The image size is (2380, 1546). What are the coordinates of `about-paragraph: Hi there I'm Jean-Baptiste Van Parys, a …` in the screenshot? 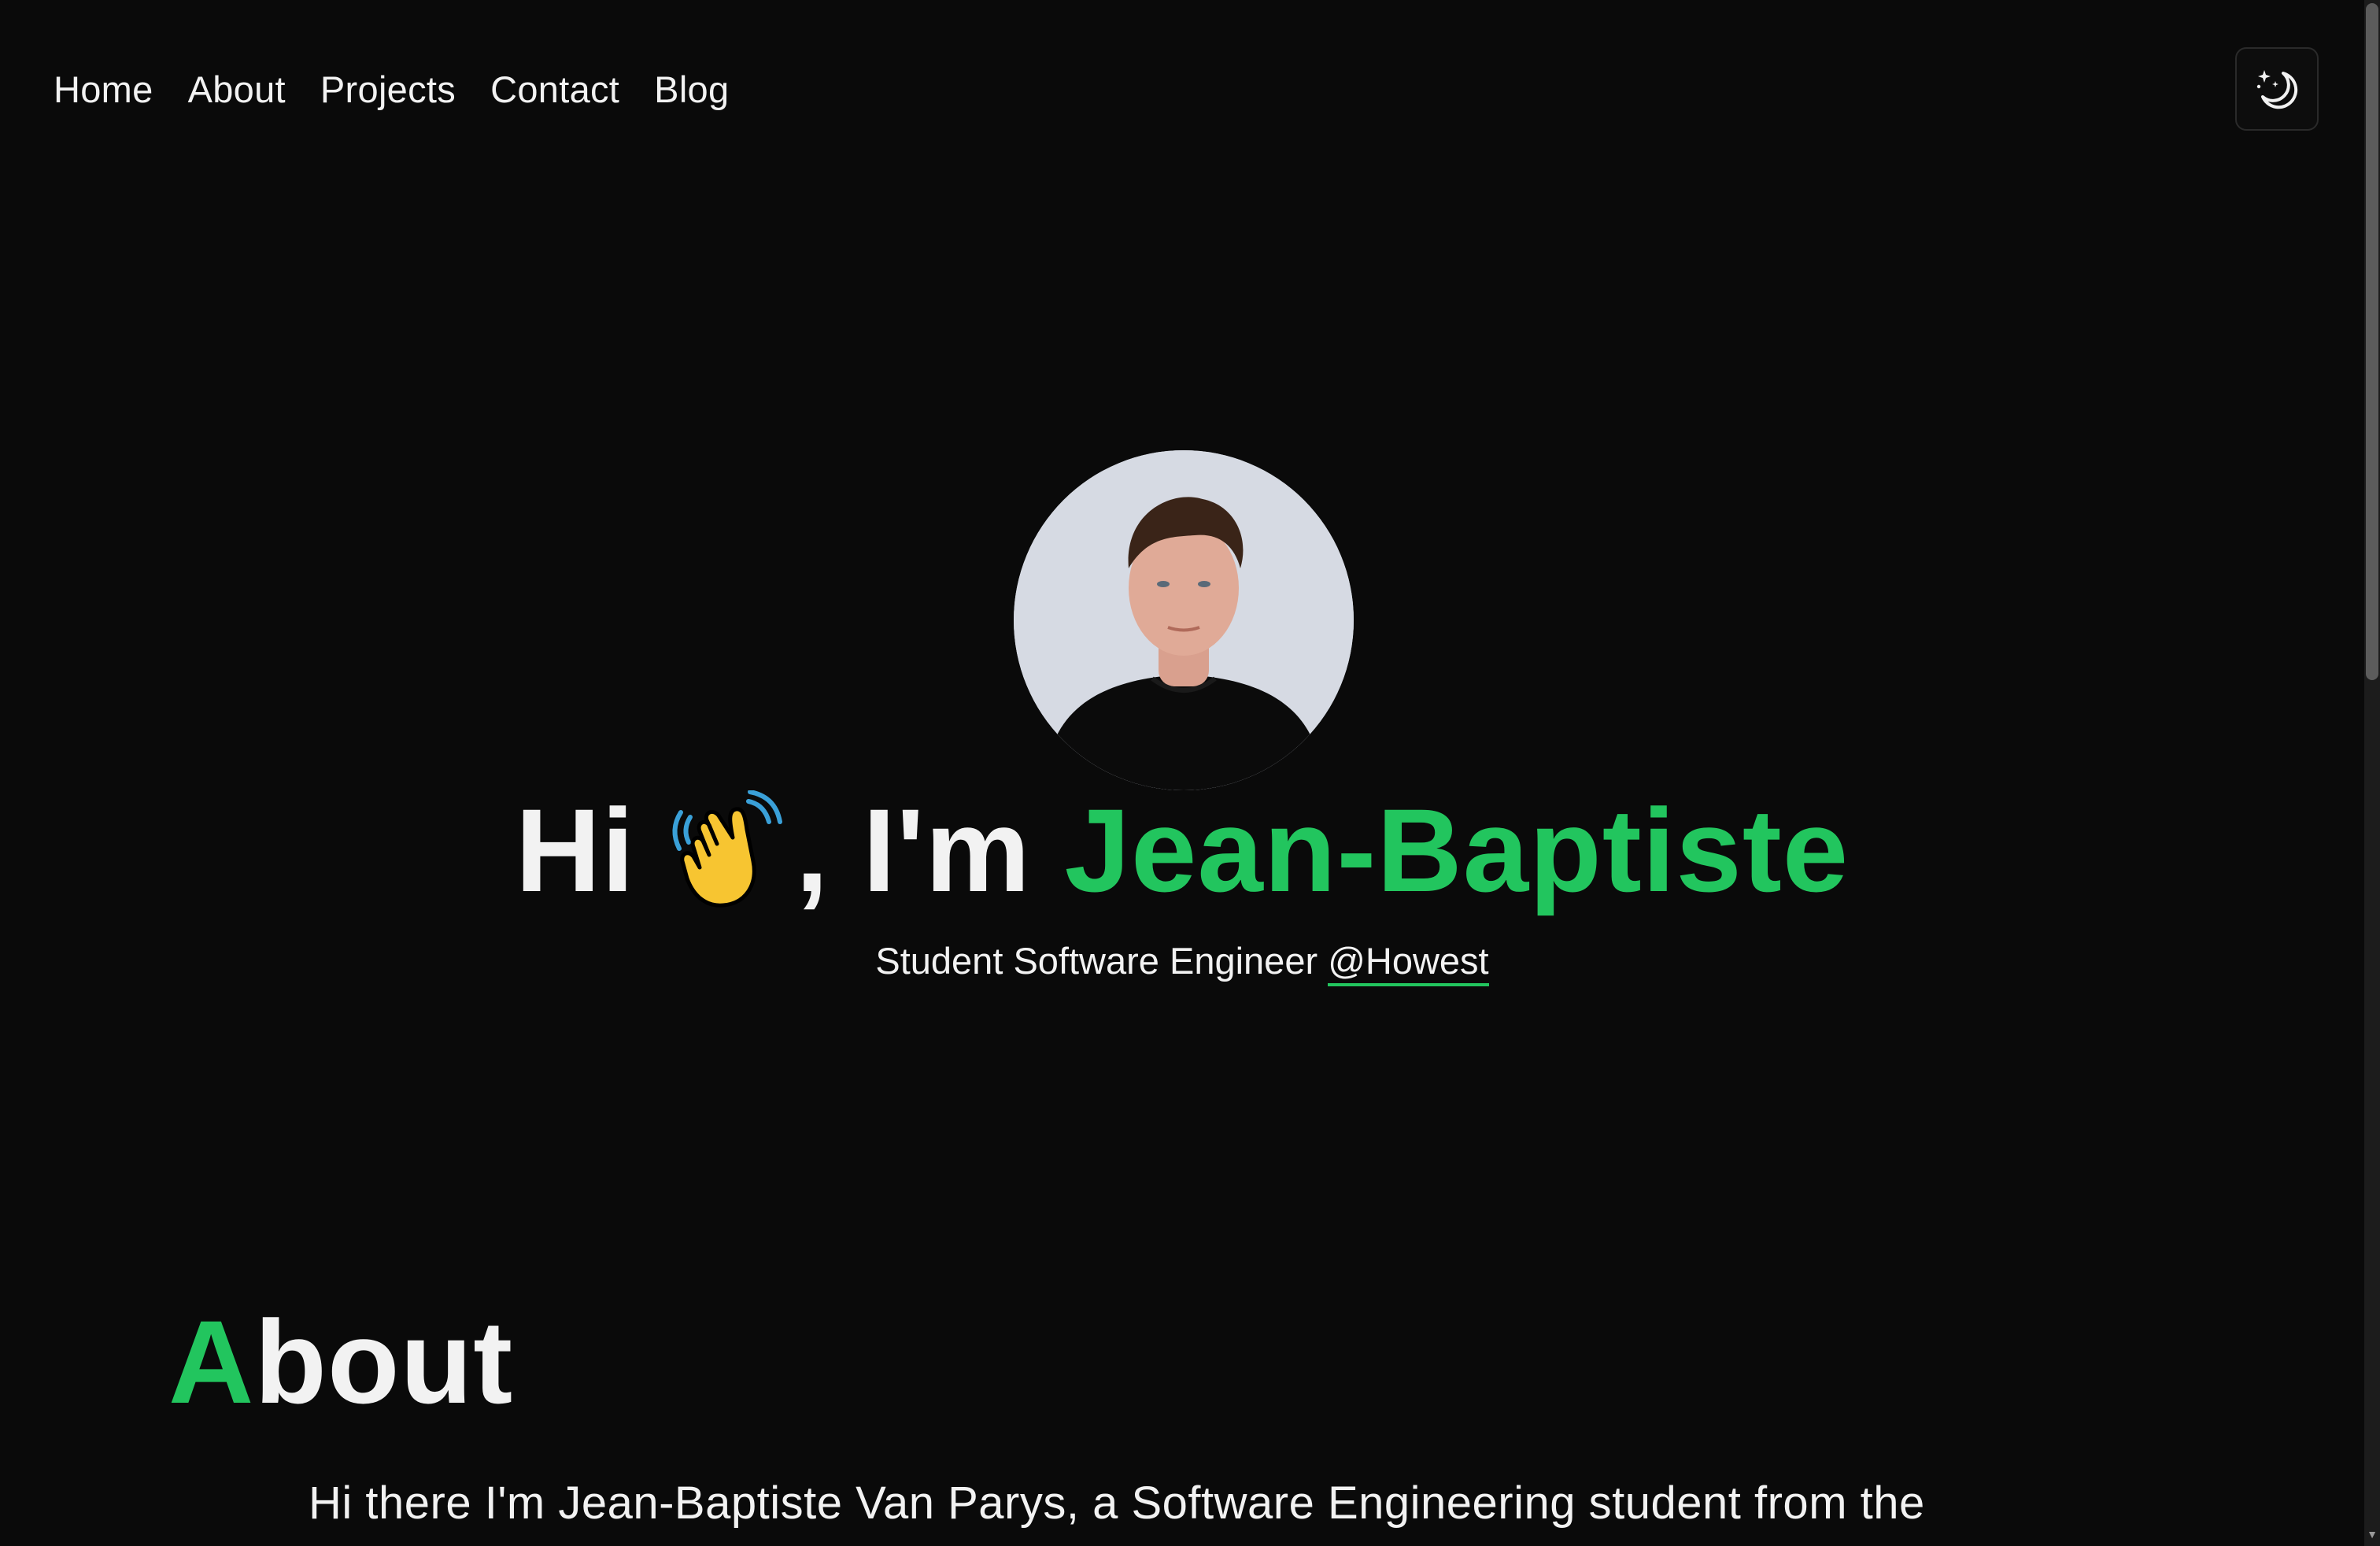 It's located at (1117, 1503).